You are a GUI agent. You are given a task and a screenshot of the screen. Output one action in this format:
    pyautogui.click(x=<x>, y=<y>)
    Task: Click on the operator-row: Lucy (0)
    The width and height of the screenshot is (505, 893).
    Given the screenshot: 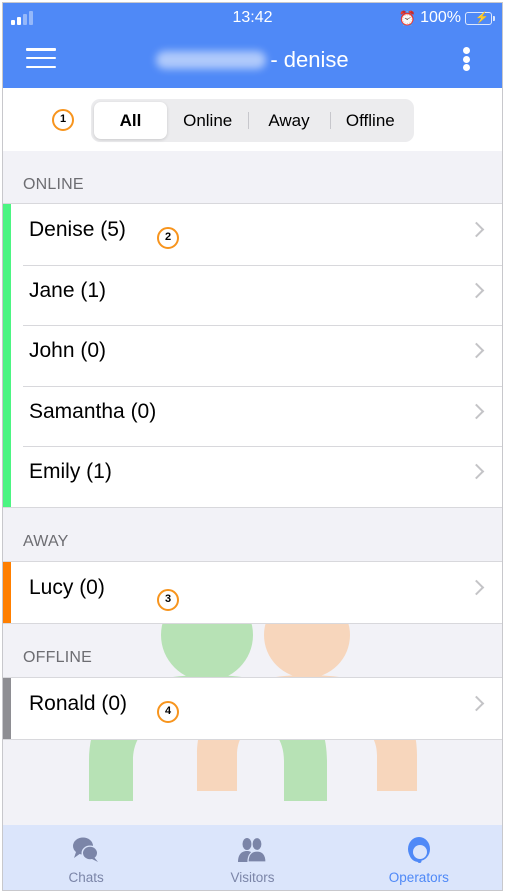 What is the action you would take?
    pyautogui.click(x=252, y=592)
    